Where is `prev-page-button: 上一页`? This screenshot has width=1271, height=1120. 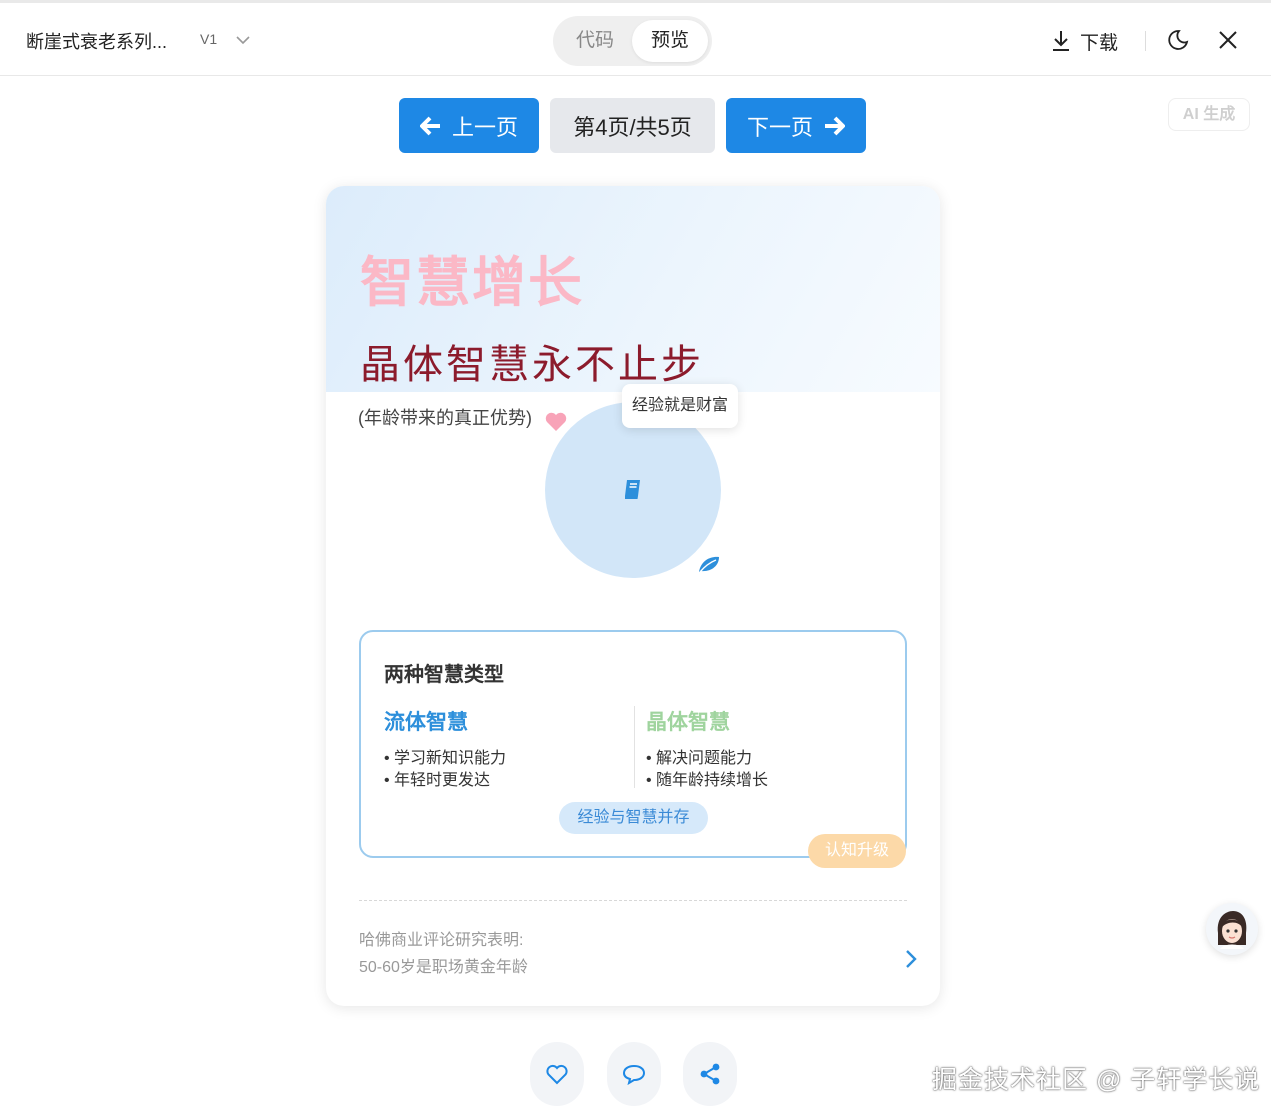
prev-page-button: 上一页 is located at coordinates (469, 125).